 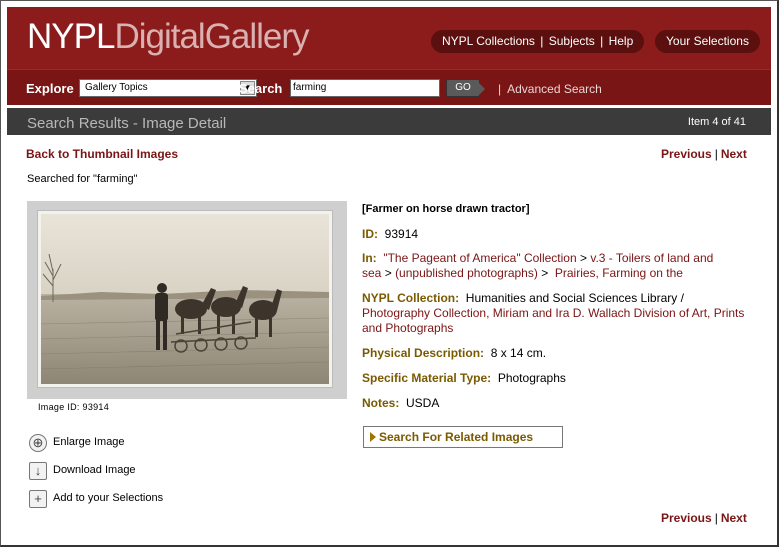 I want to click on physical-description-row: Physical Description: 8 x 14 cm., so click(x=454, y=353).